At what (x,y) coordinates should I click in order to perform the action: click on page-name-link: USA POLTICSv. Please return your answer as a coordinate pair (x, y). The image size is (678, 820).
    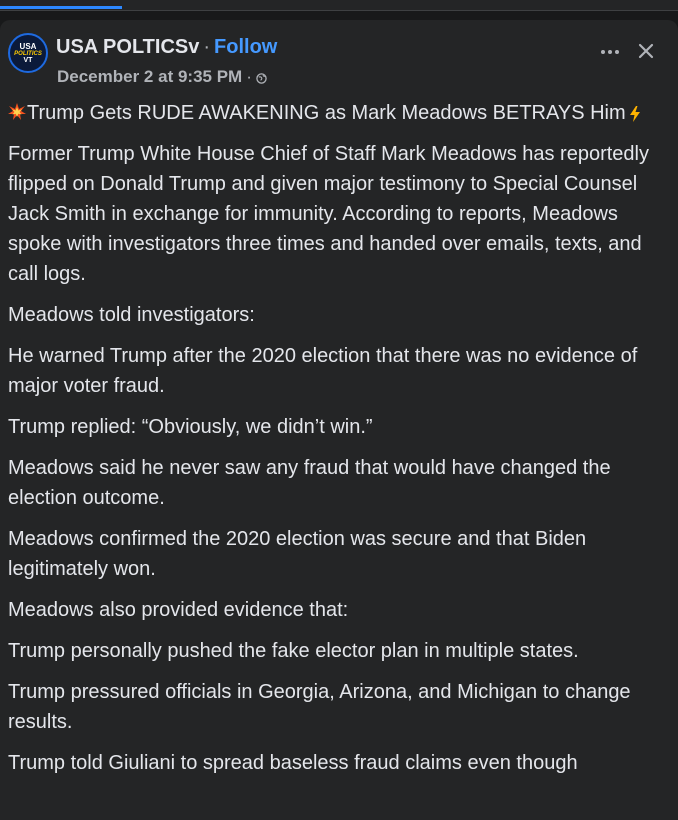
    Looking at the image, I should click on (127, 47).